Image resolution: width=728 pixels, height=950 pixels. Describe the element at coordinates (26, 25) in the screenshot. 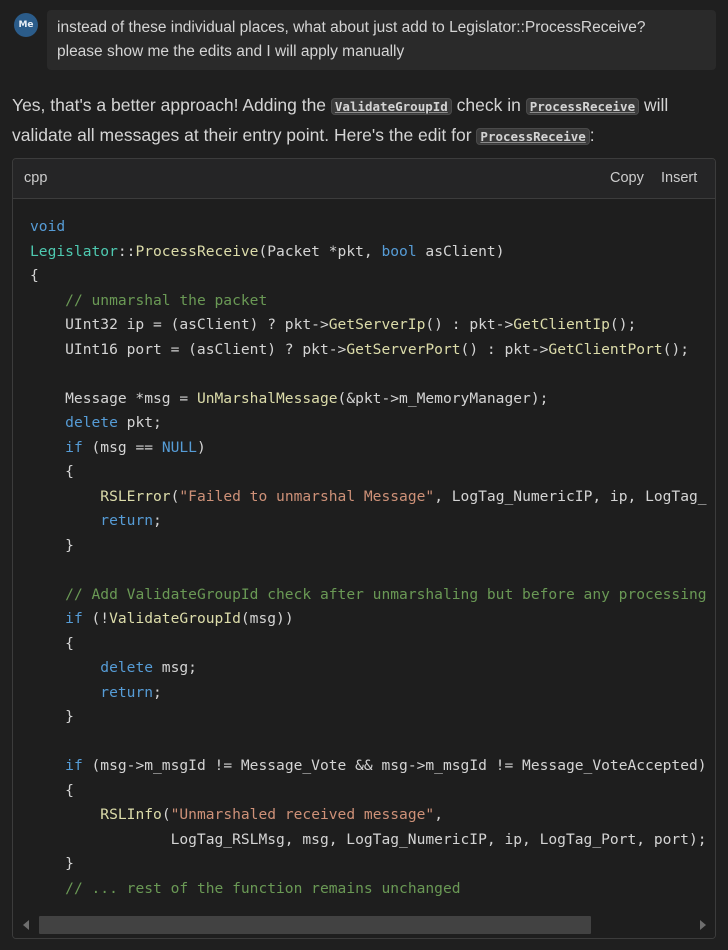

I see `user-avatar: Me` at that location.